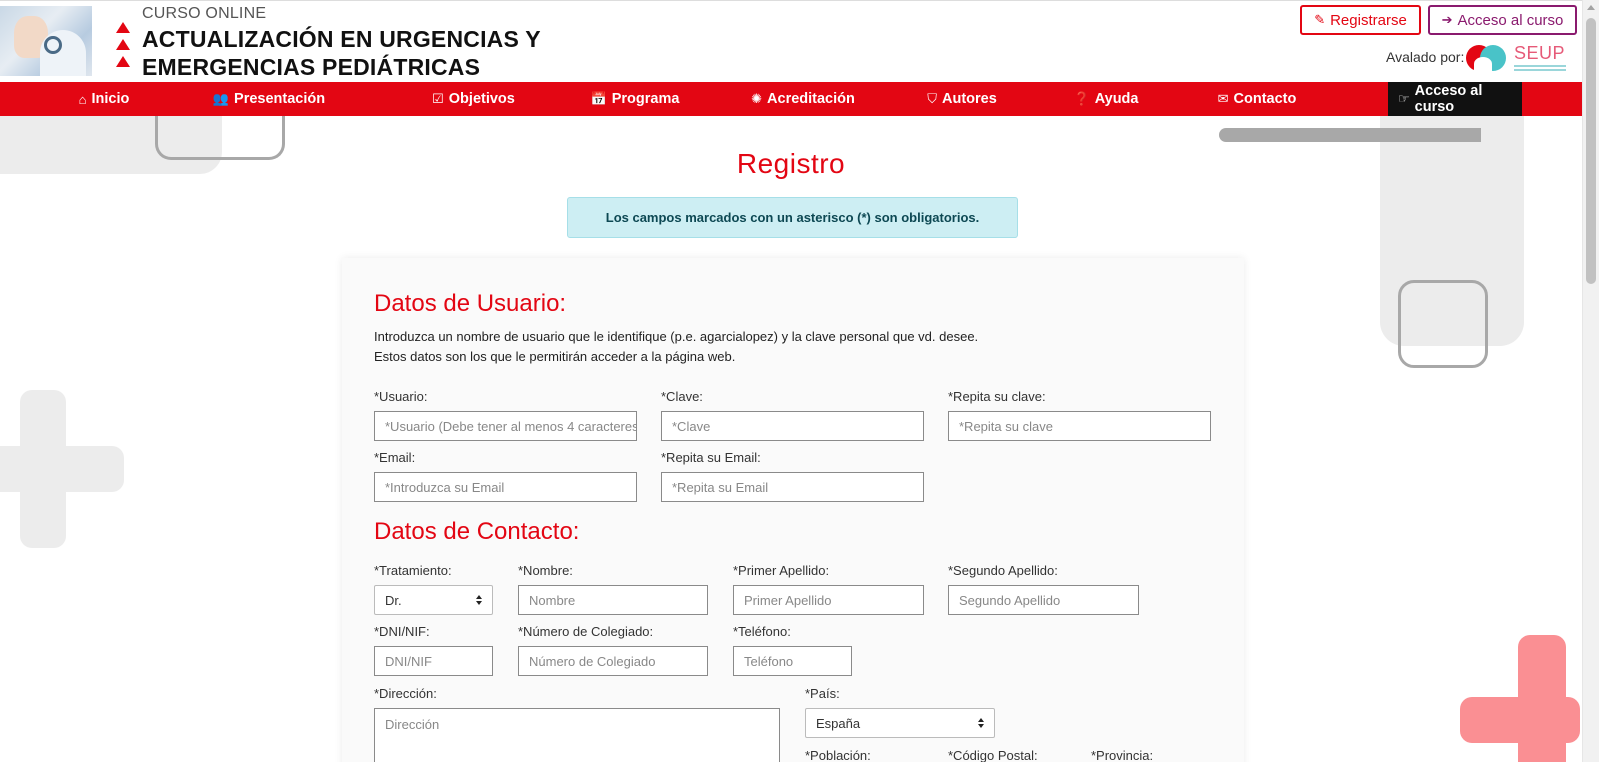  Describe the element at coordinates (1520, 720) in the screenshot. I see `background-pink-plus-shape` at that location.